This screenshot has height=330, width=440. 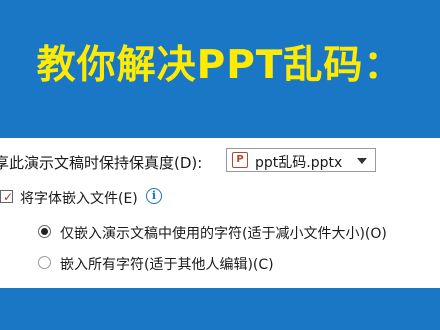 I want to click on radio-selected-dot, so click(x=44, y=231).